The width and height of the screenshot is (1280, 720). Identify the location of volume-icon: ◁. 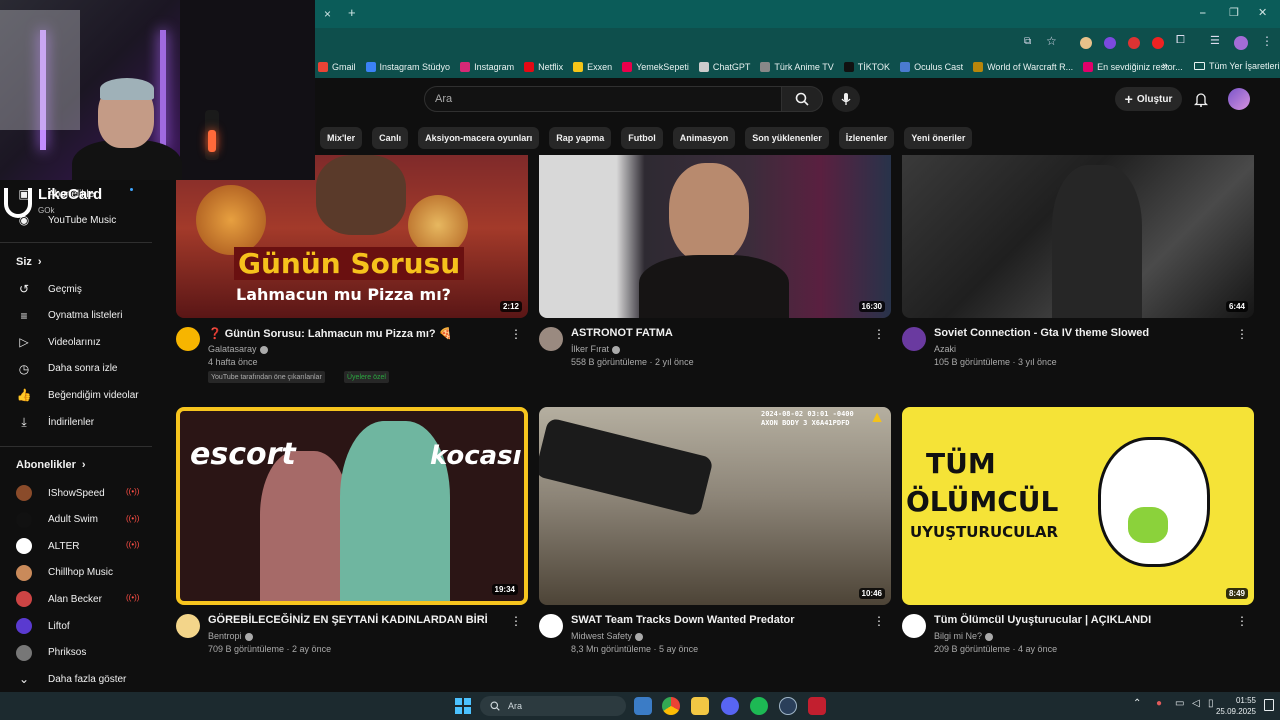
(1196, 703).